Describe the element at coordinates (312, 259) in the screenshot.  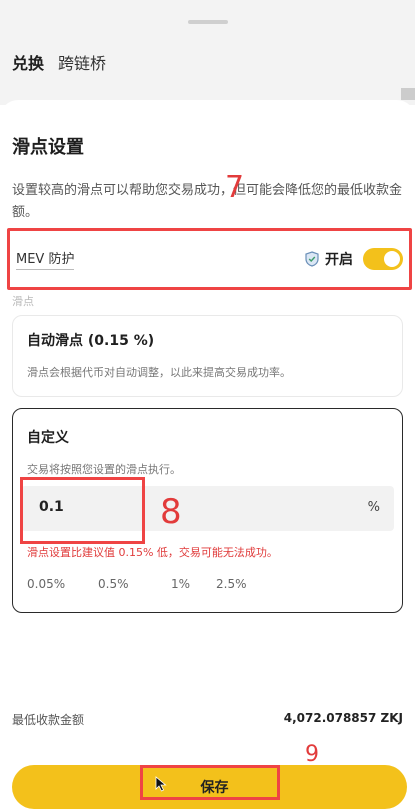
I see `shield-icon` at that location.